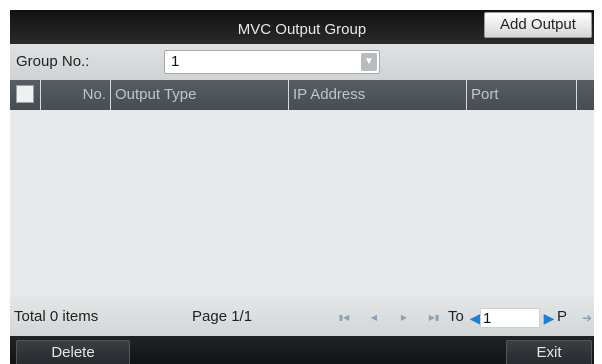 Image resolution: width=602 pixels, height=364 pixels. I want to click on page-indicator: Page 1/1, so click(222, 316).